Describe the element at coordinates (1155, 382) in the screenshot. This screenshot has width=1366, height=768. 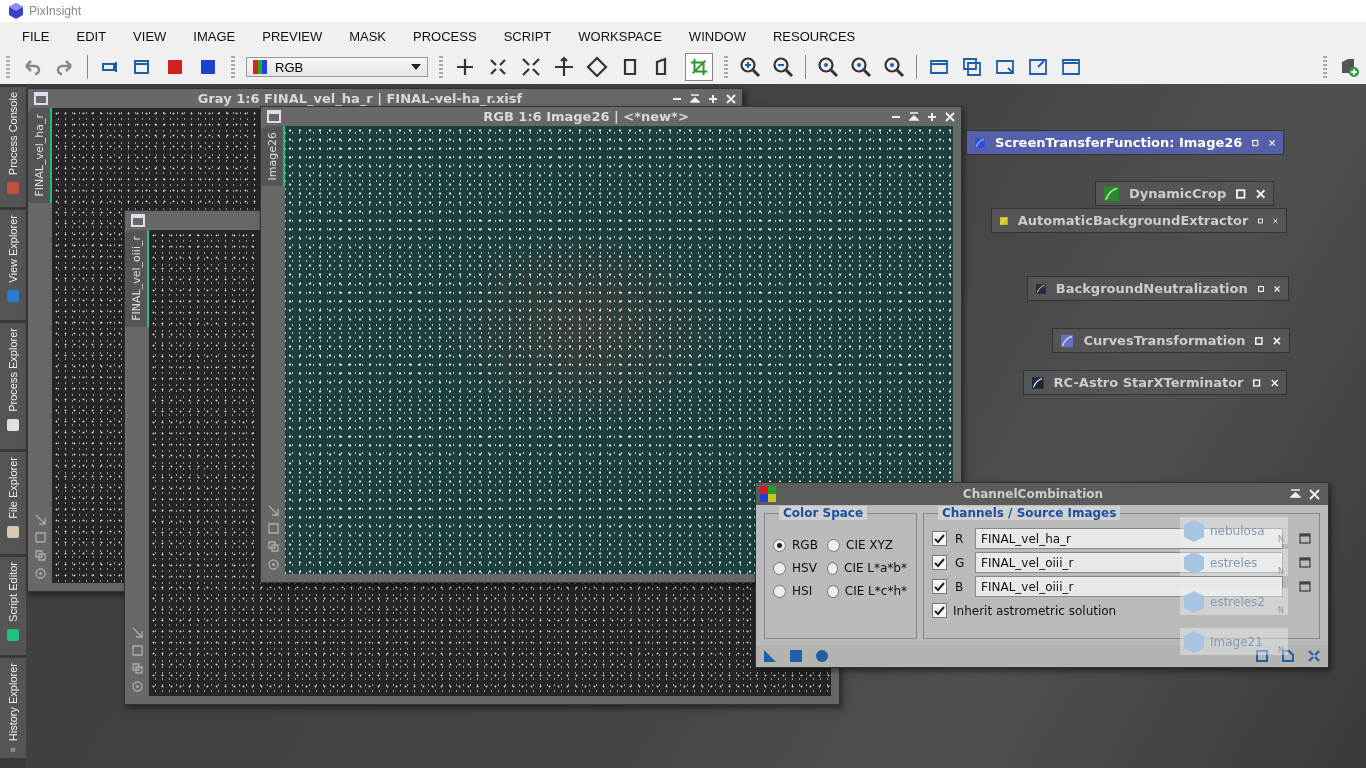
I see `process-icon-item: RC-Astro StarXTerminator` at that location.